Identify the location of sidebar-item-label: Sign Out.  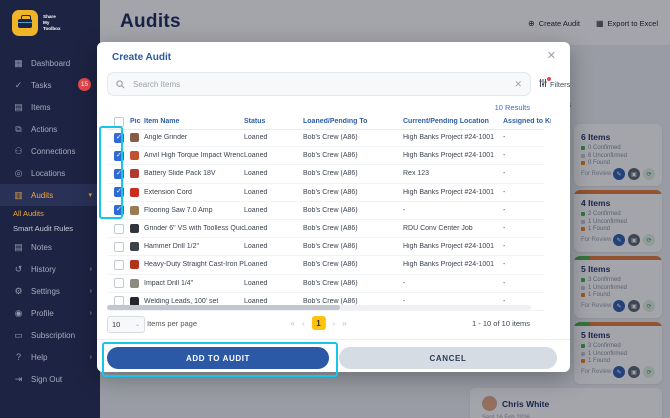
(47, 379).